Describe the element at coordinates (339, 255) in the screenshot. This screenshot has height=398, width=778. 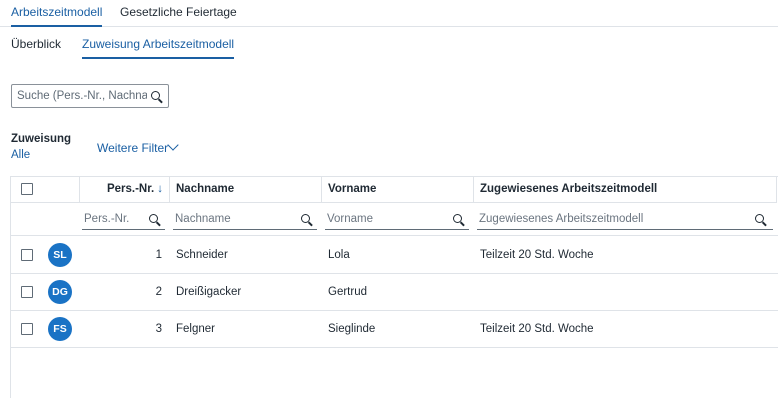
I see `cell-vorname: Lola` at that location.